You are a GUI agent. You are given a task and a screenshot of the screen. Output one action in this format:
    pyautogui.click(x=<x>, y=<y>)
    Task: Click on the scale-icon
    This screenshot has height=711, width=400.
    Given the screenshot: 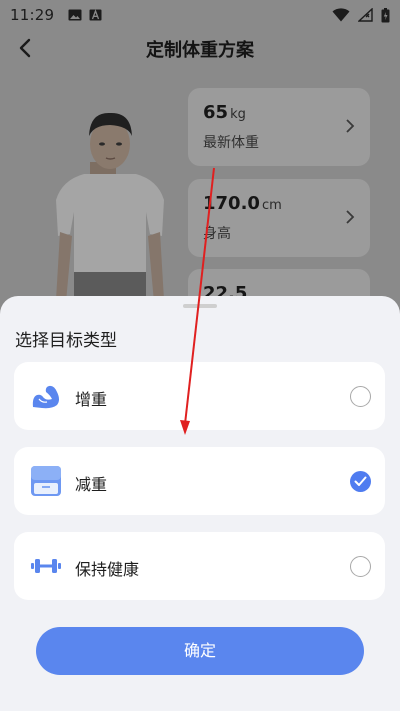 What is the action you would take?
    pyautogui.click(x=46, y=481)
    